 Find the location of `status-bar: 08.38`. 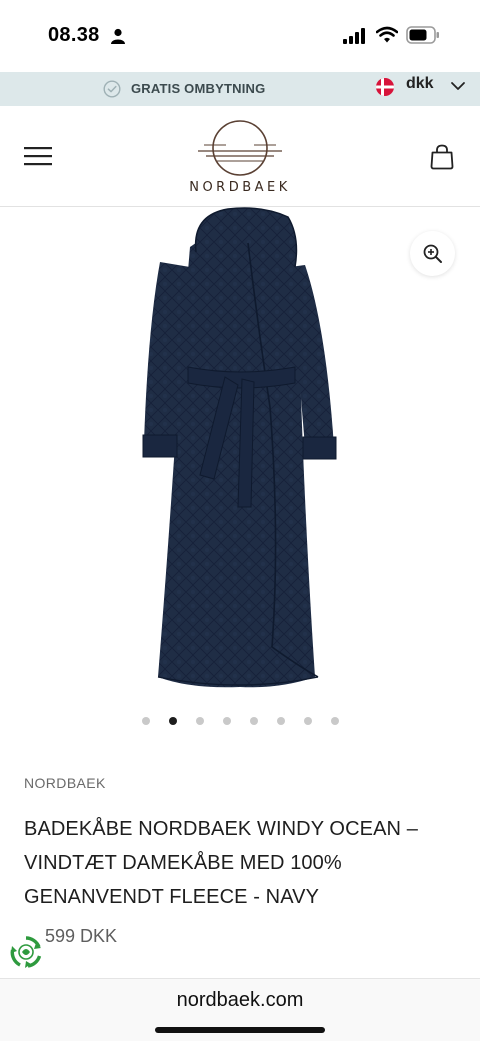

status-bar: 08.38 is located at coordinates (240, 36).